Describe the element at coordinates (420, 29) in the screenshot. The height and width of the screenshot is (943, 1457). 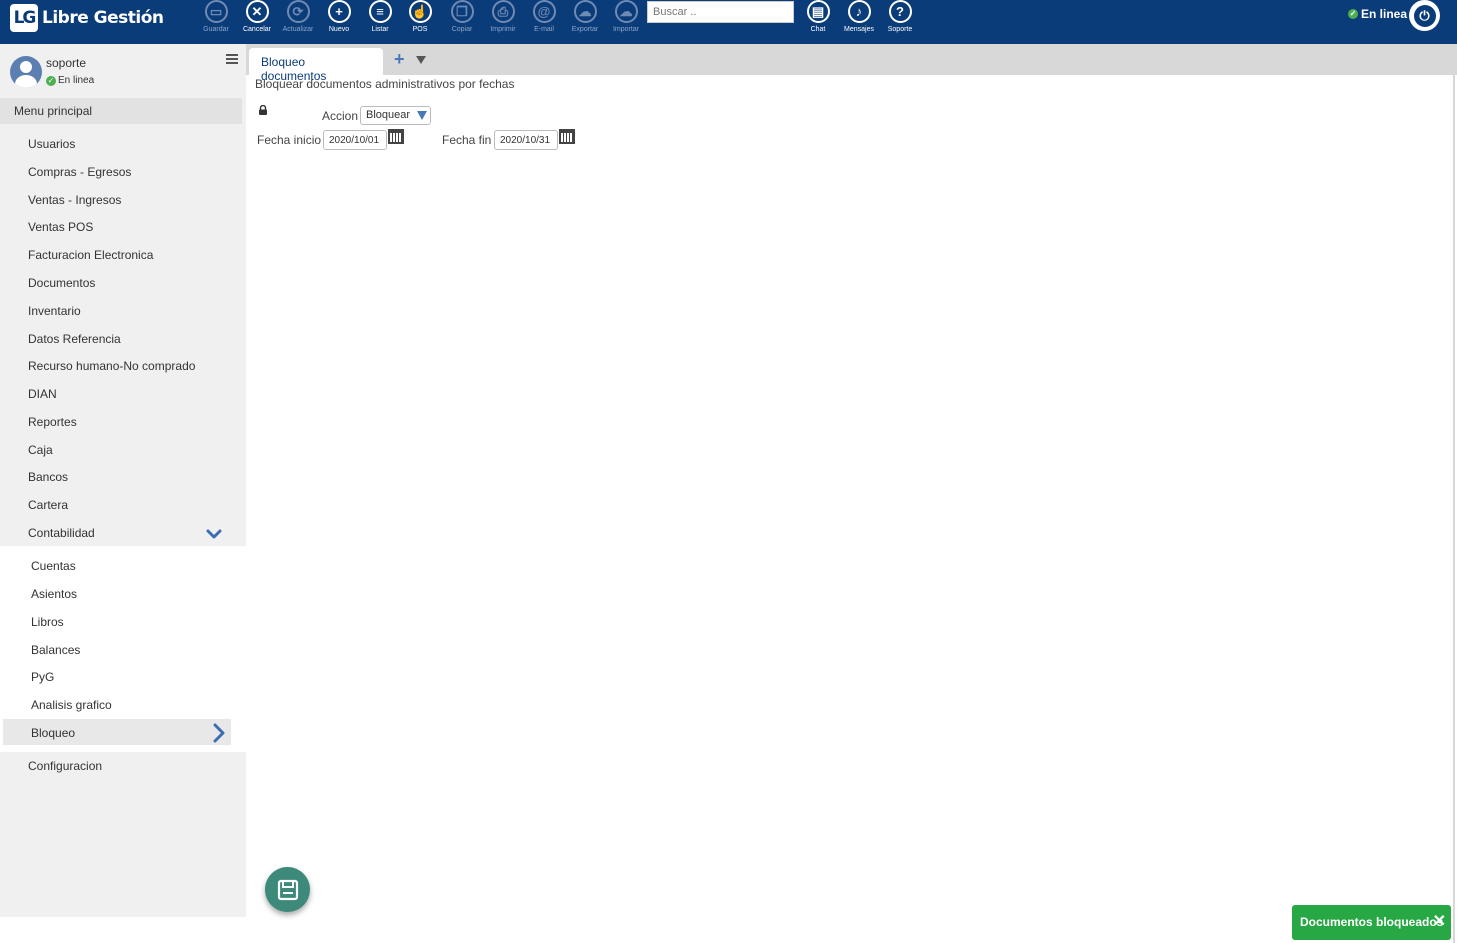
I see `pos-label: POS` at that location.